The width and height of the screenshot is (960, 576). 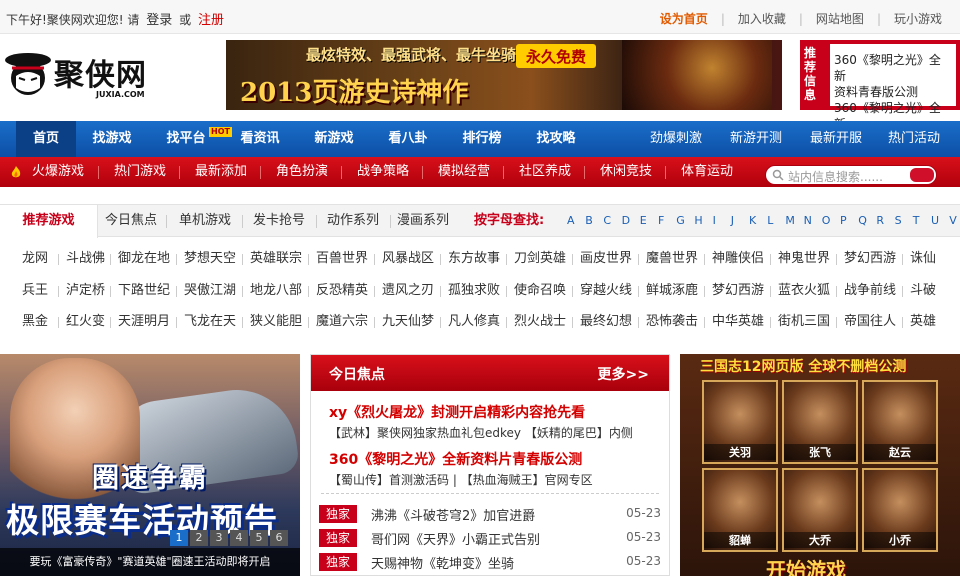 I want to click on promo-caption: 要玩《富豪传奇》"赛道英雄"圈速王活动即将开启, so click(x=150, y=562).